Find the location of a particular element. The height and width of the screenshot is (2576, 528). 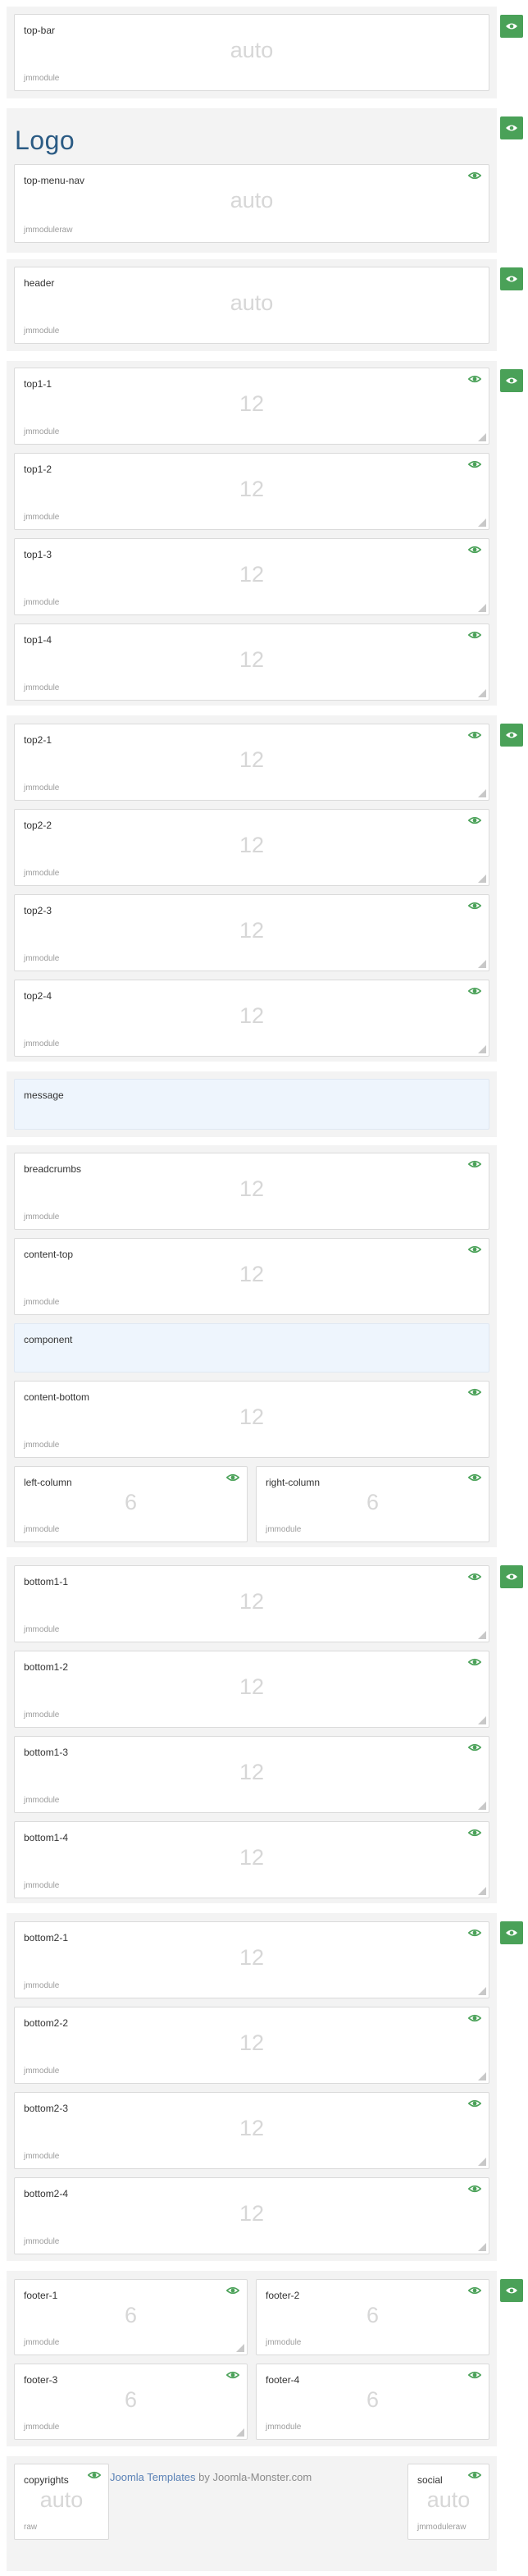

position-card-footer-3: footer-3 6 jmmodule is located at coordinates (131, 2402).